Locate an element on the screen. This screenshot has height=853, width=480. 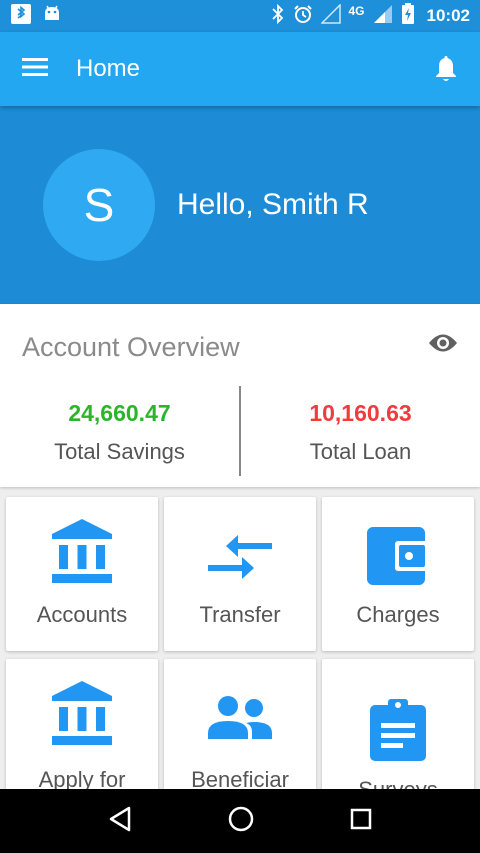
bluetooth-icon is located at coordinates (278, 16).